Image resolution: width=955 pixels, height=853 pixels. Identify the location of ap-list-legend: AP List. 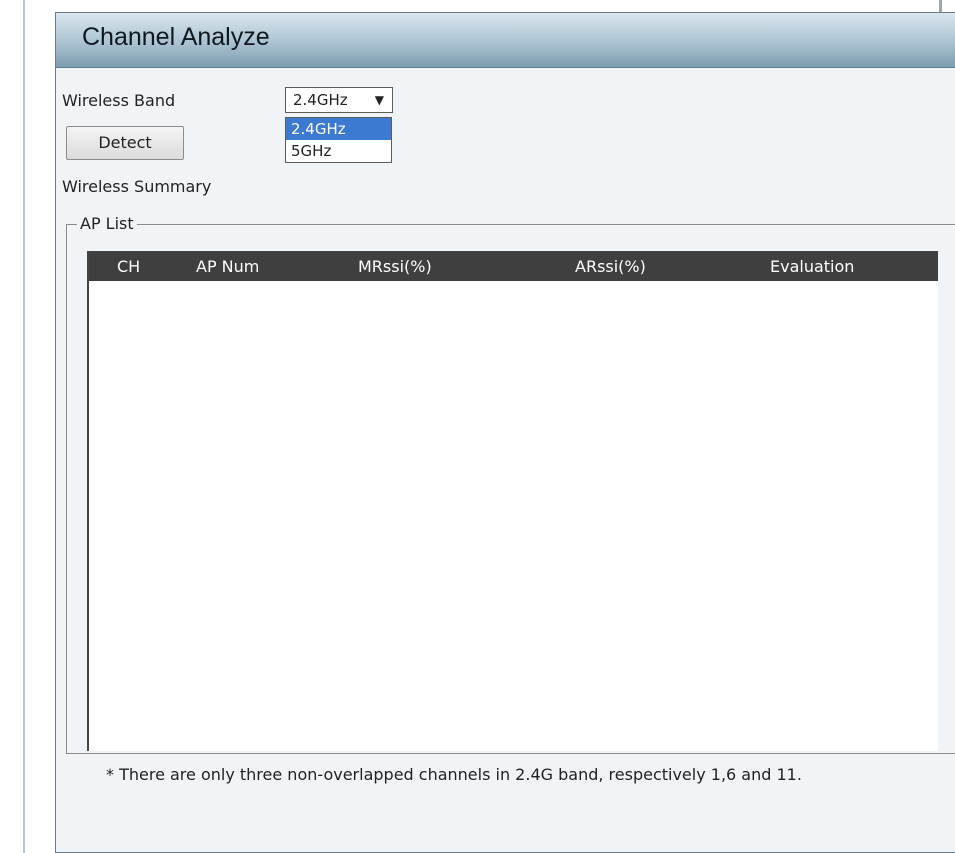
(107, 223).